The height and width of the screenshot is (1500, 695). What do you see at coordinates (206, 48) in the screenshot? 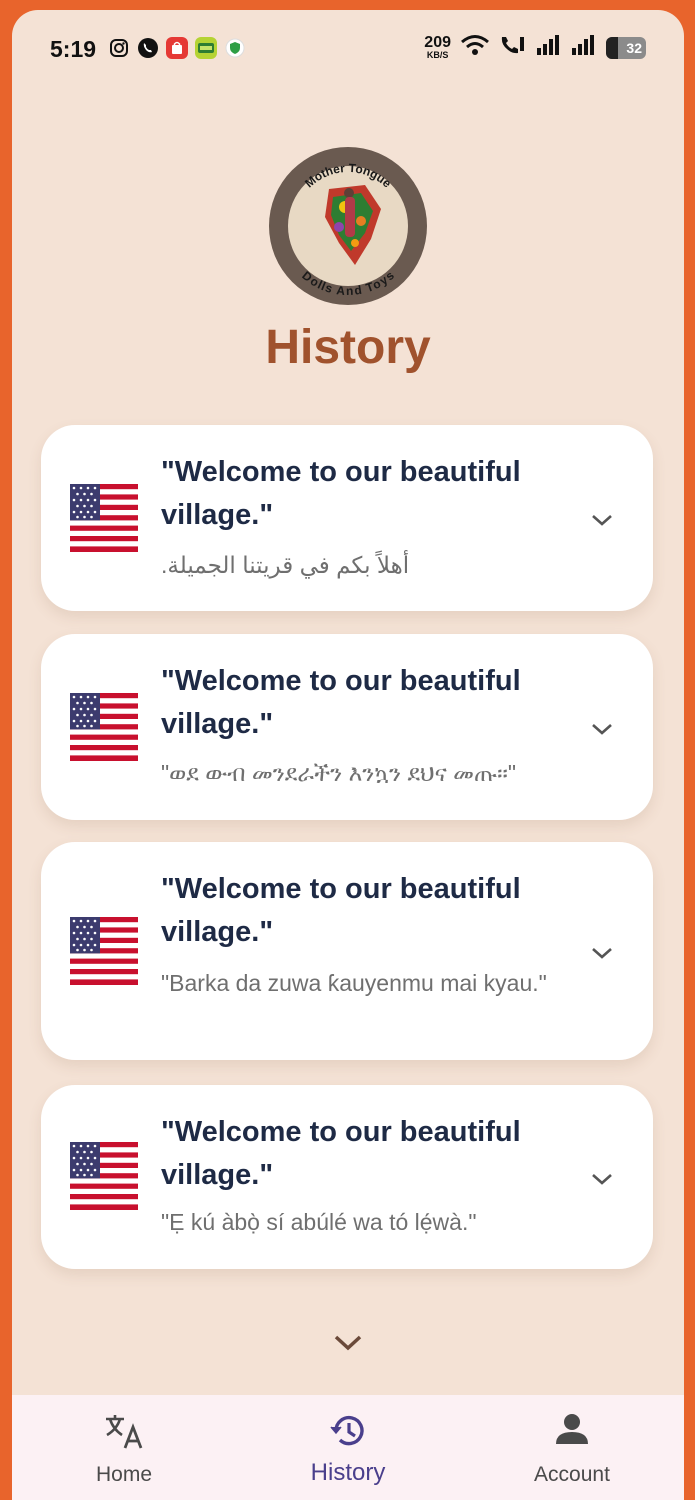
I see `app-notification-icon` at bounding box center [206, 48].